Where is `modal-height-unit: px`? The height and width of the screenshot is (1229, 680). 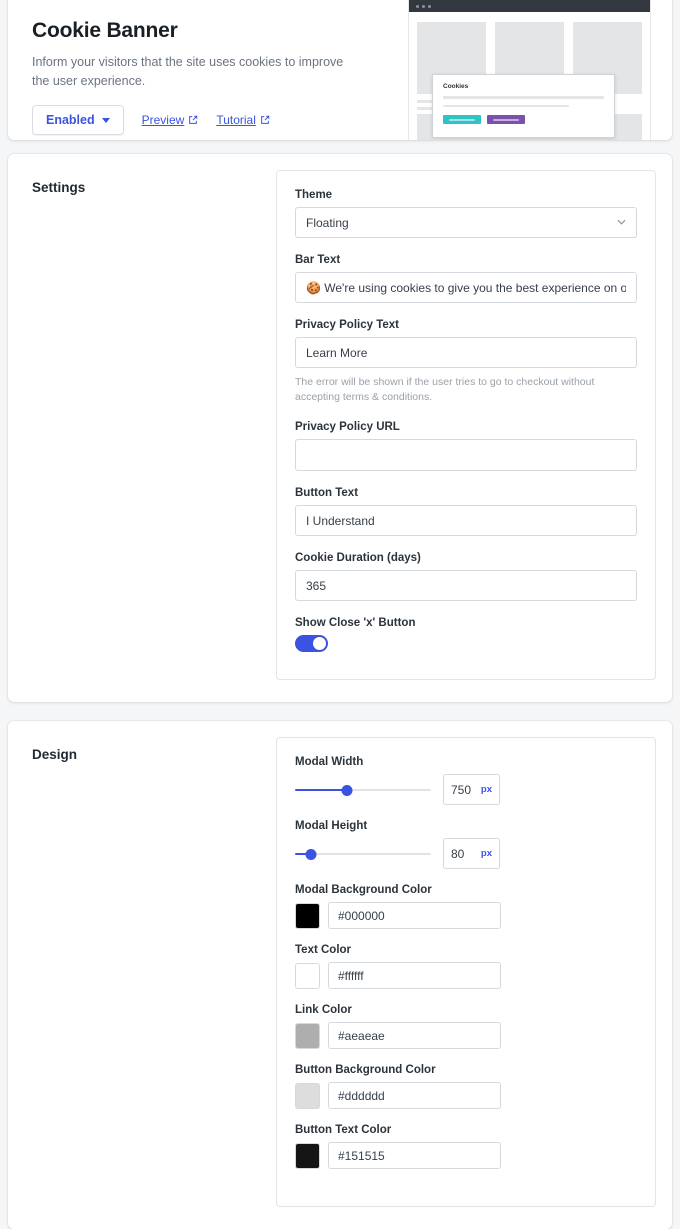 modal-height-unit: px is located at coordinates (486, 853).